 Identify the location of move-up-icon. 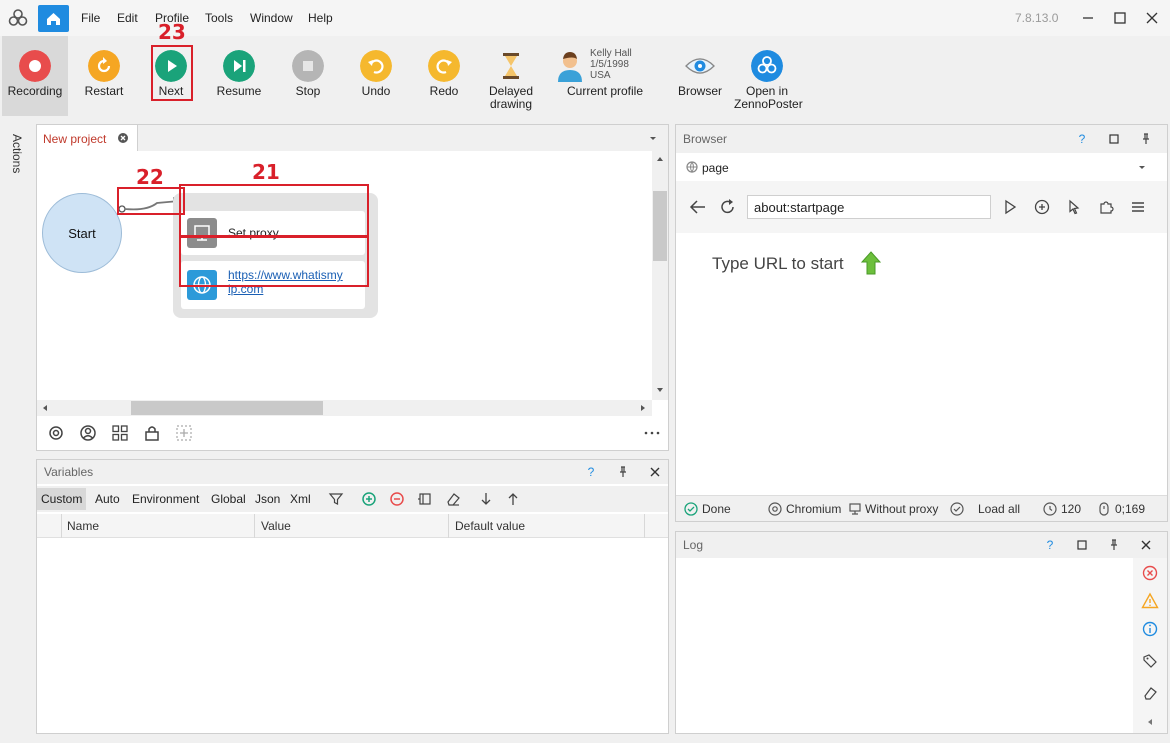
(513, 499).